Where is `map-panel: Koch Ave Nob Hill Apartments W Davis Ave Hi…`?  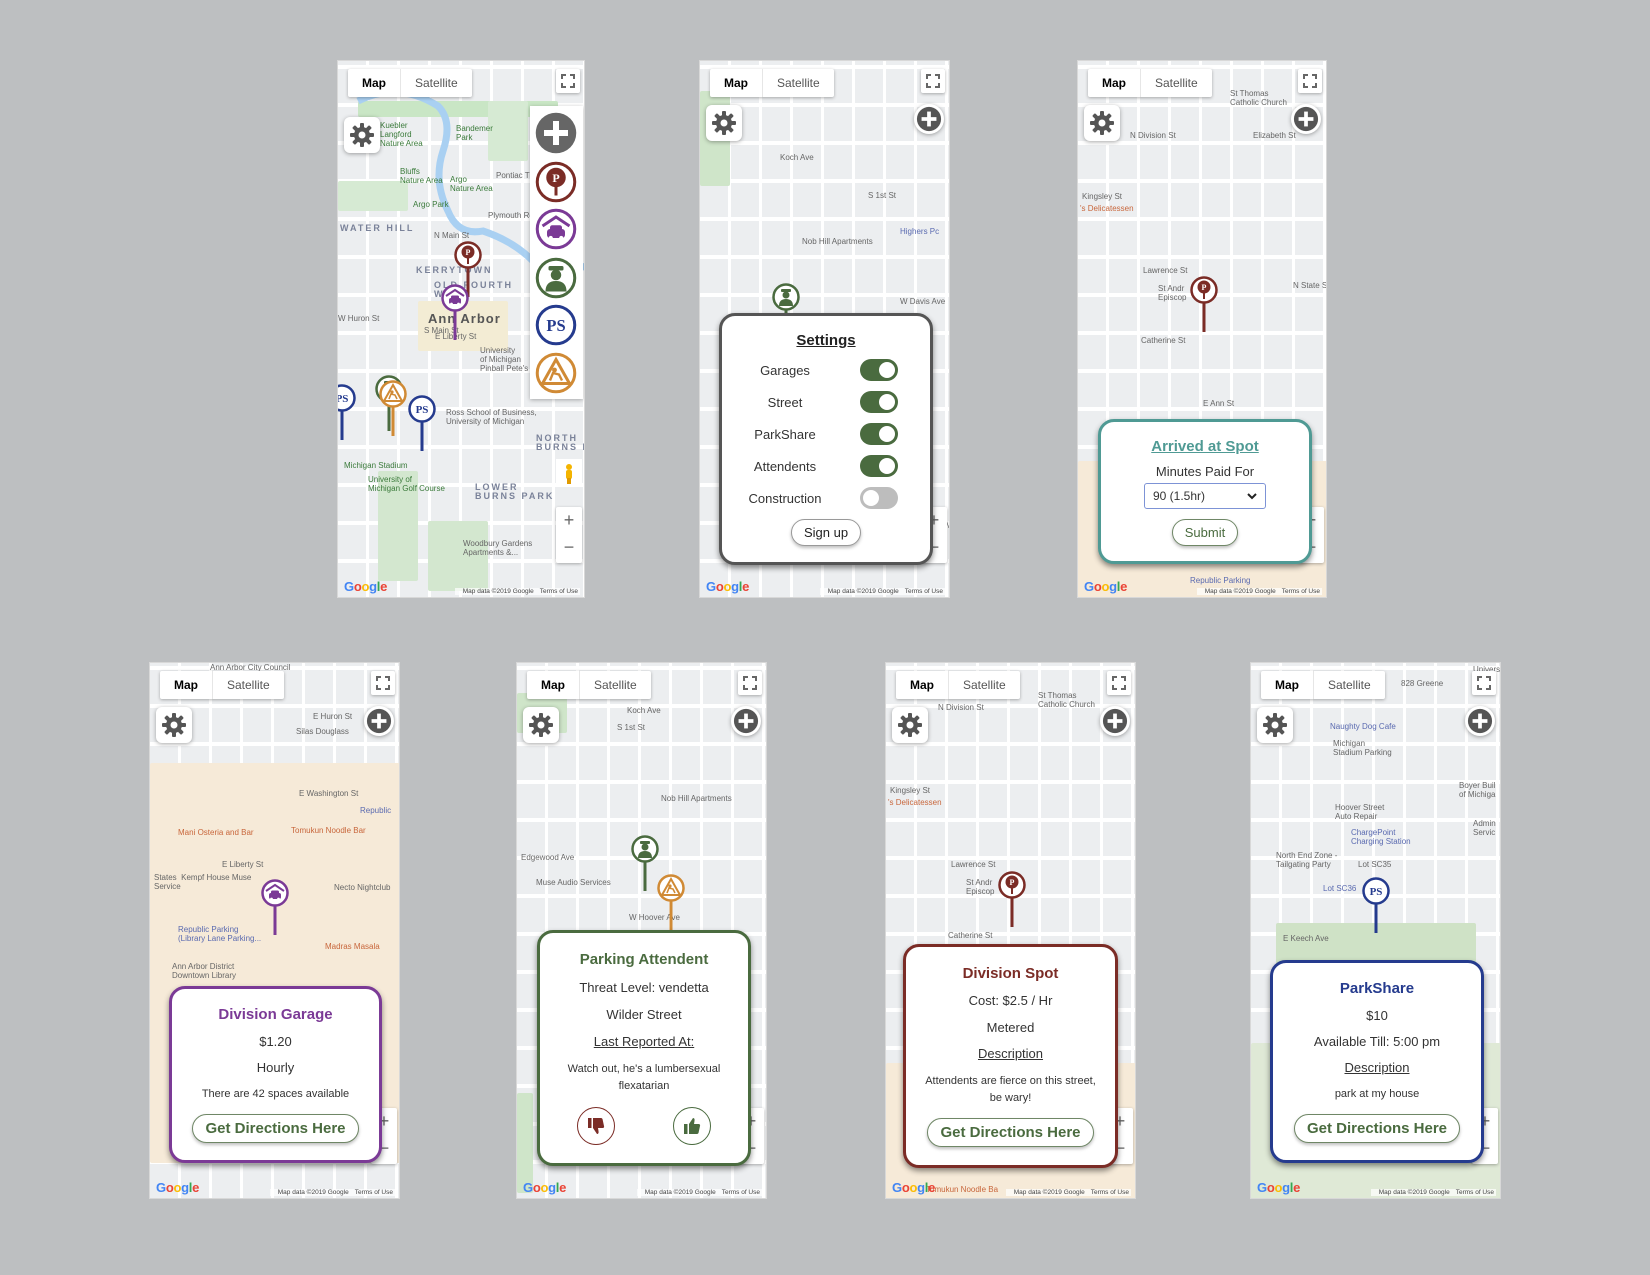
map-panel: Koch Ave Nob Hill Apartments W Davis Ave Hi… is located at coordinates (824, 329).